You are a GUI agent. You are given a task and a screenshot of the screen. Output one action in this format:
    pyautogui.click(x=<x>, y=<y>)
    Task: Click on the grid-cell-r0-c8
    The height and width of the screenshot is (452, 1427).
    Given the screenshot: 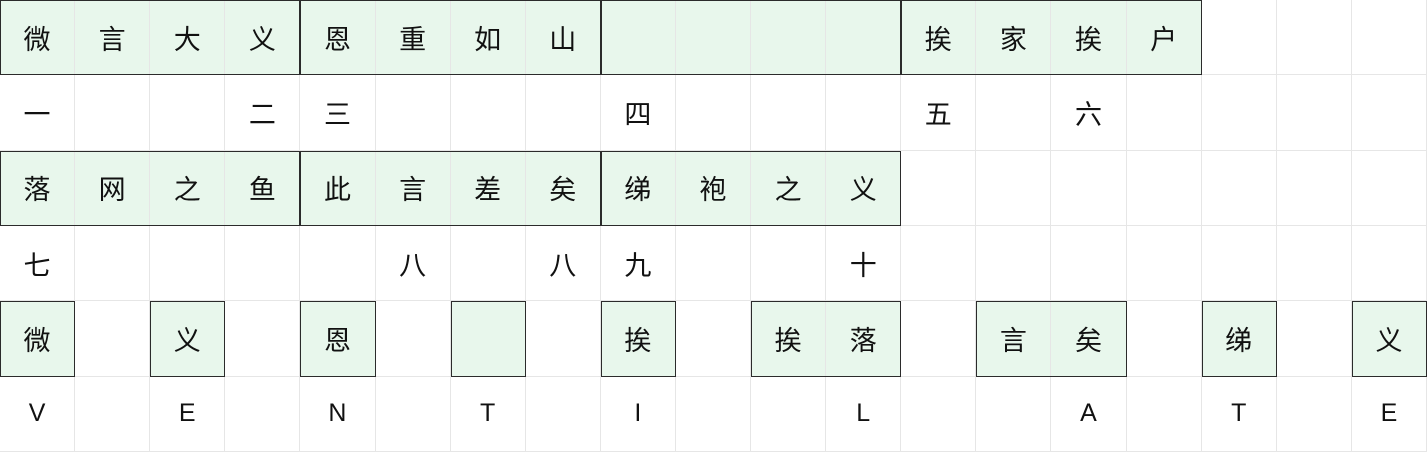 What is the action you would take?
    pyautogui.click(x=638, y=38)
    